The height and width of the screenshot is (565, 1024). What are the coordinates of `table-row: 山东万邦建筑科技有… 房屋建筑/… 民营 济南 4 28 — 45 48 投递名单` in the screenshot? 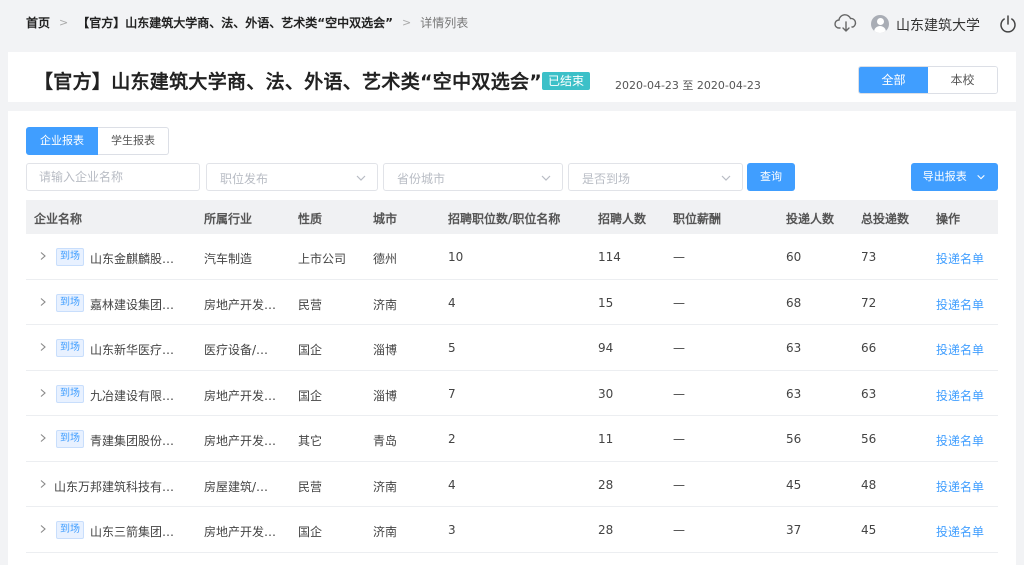 It's located at (512, 484).